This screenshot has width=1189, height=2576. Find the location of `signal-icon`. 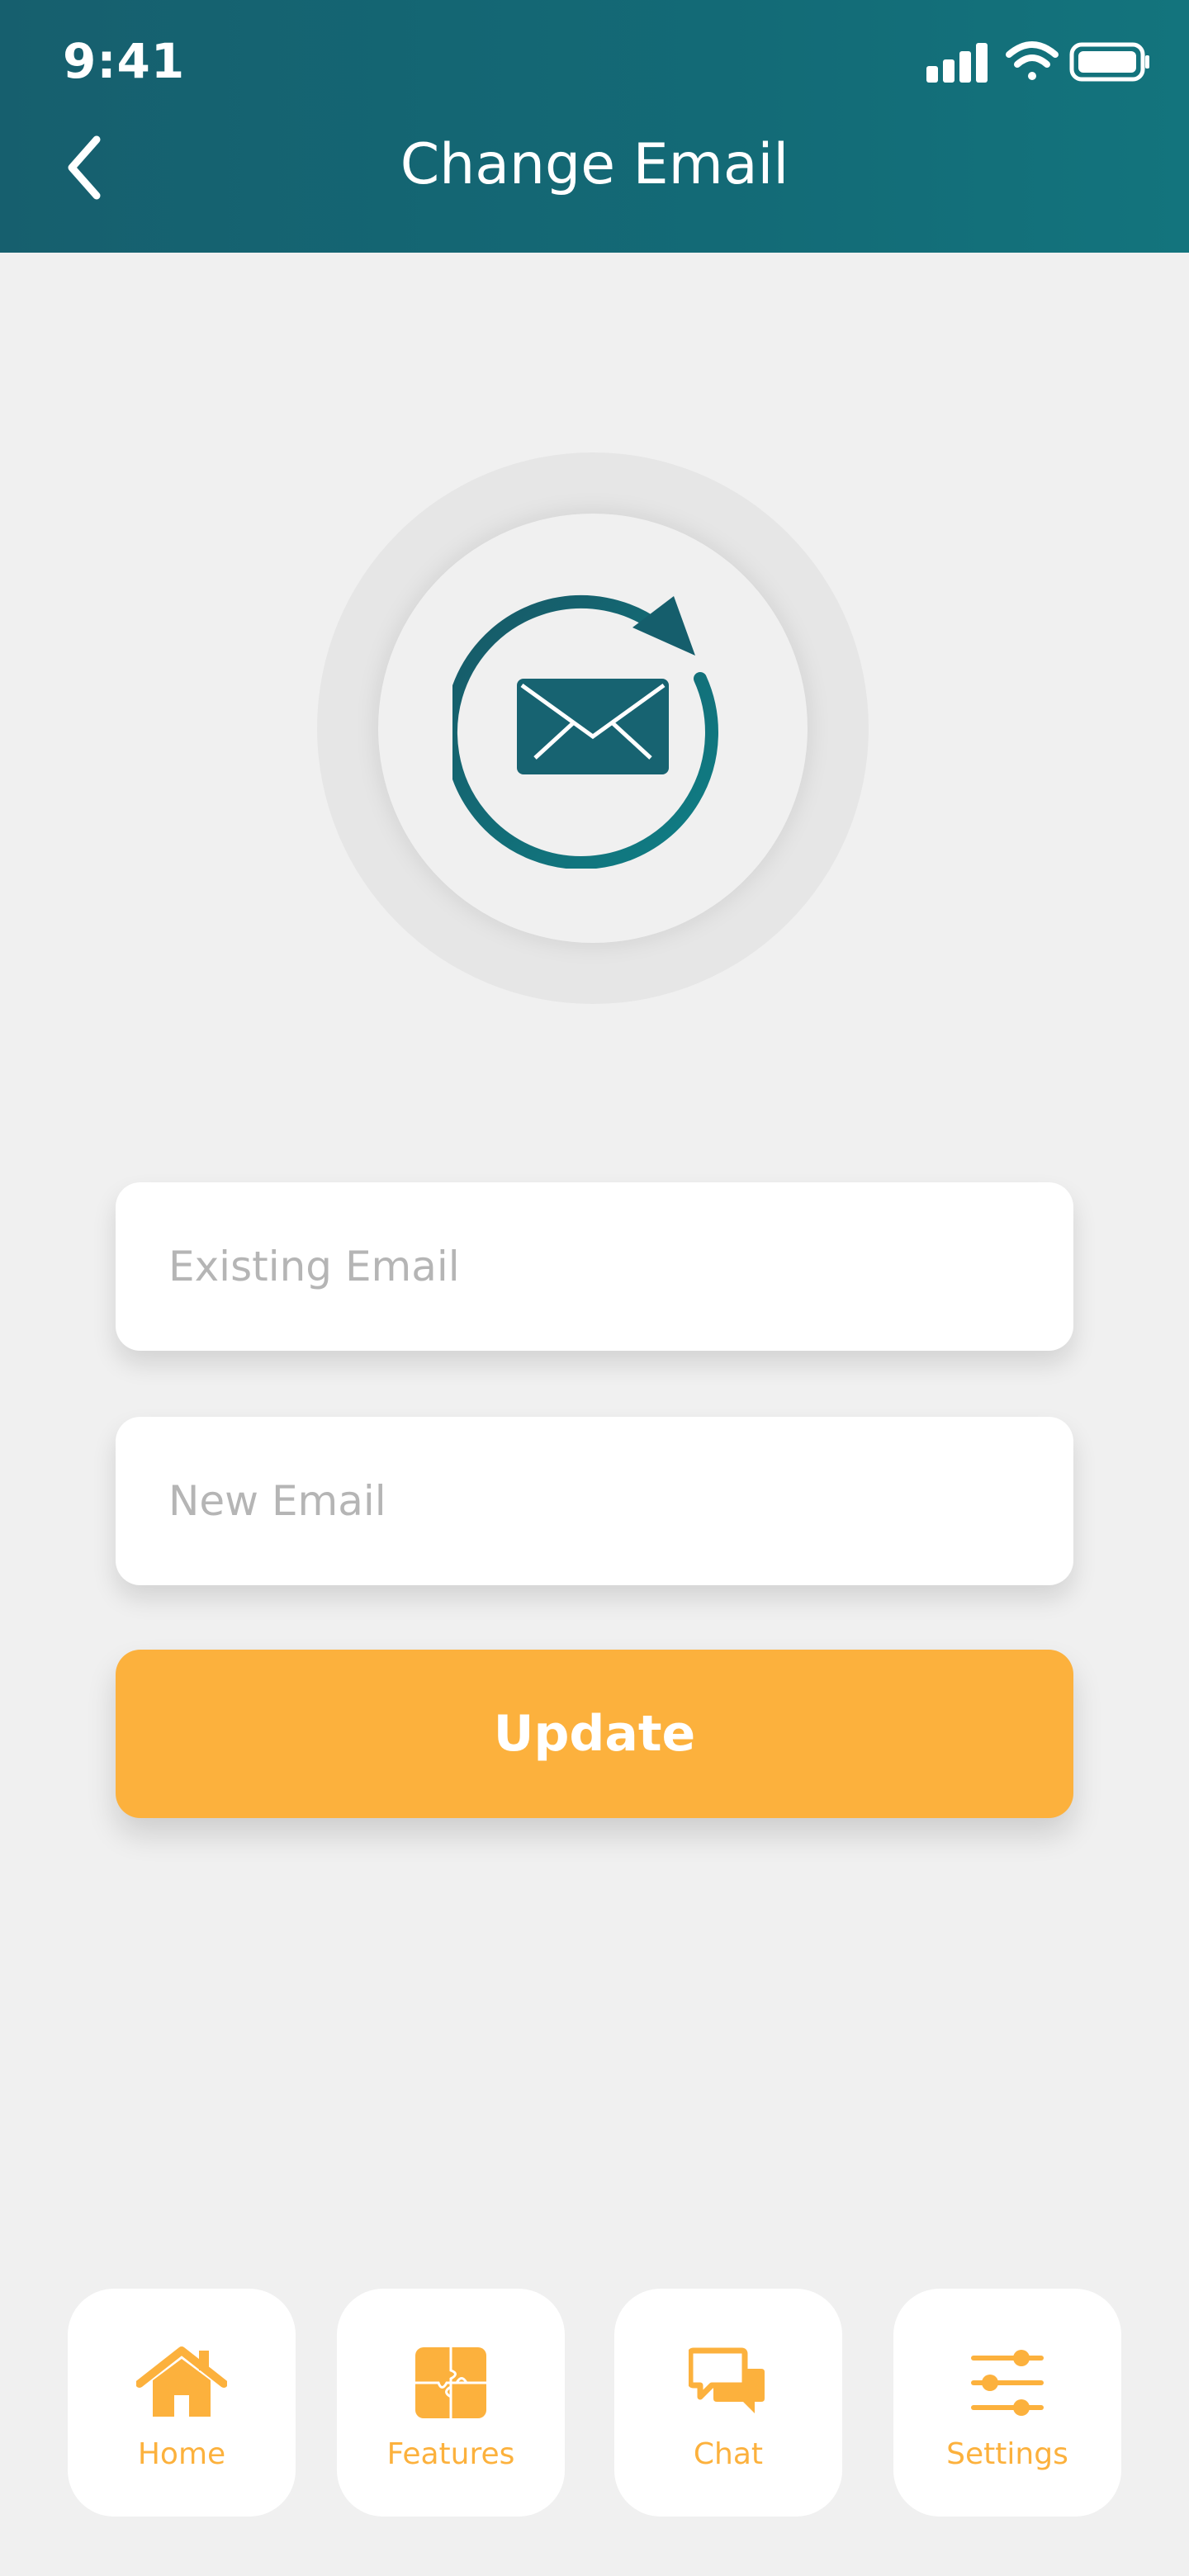

signal-icon is located at coordinates (957, 63).